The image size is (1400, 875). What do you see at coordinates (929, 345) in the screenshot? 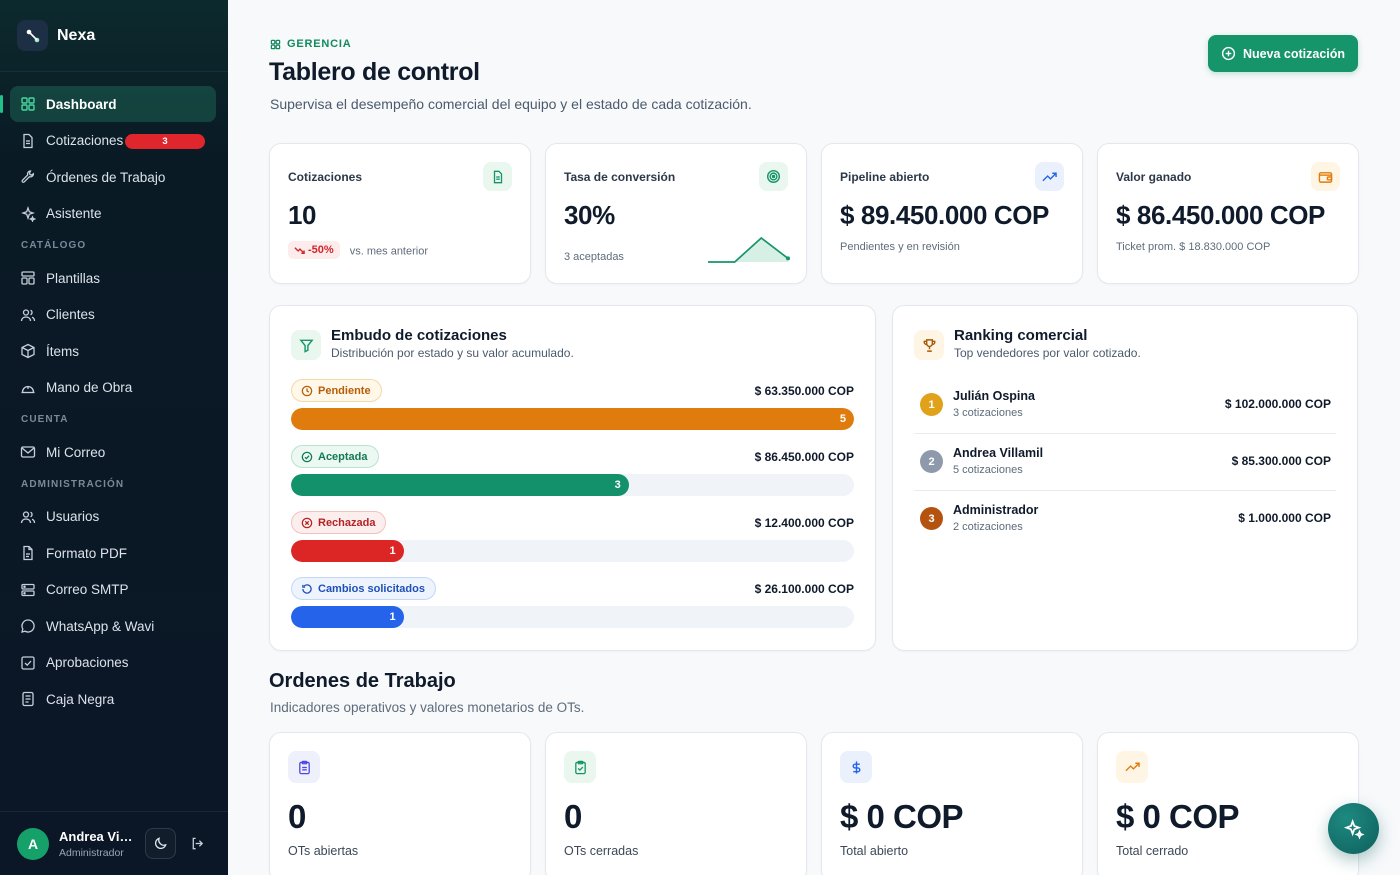
I see `trophy-icon` at bounding box center [929, 345].